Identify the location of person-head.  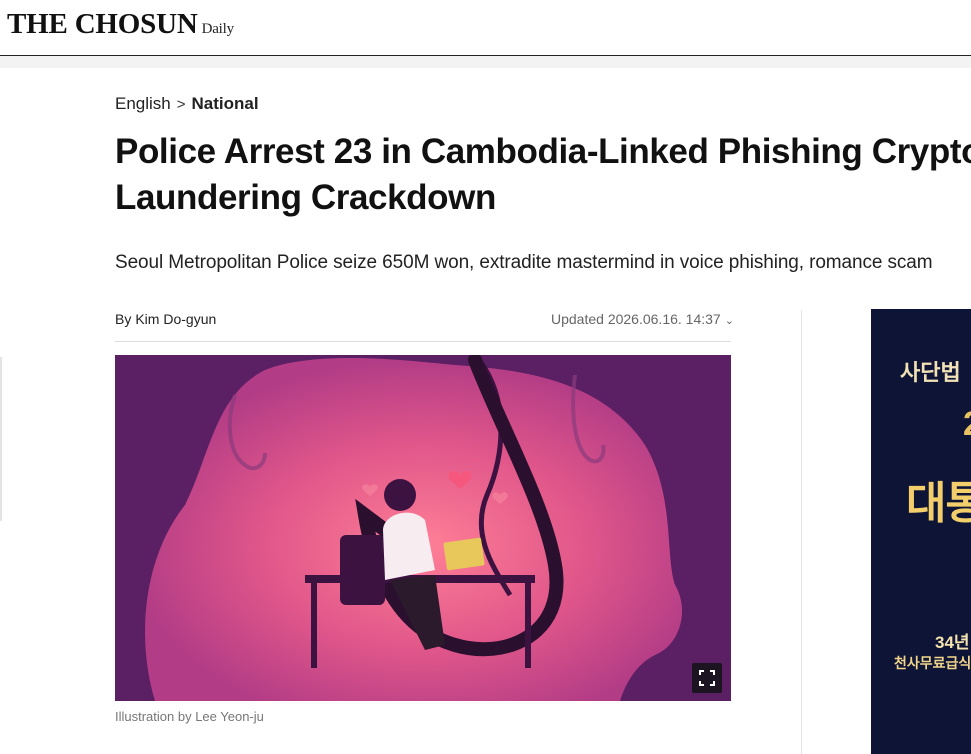
(400, 495).